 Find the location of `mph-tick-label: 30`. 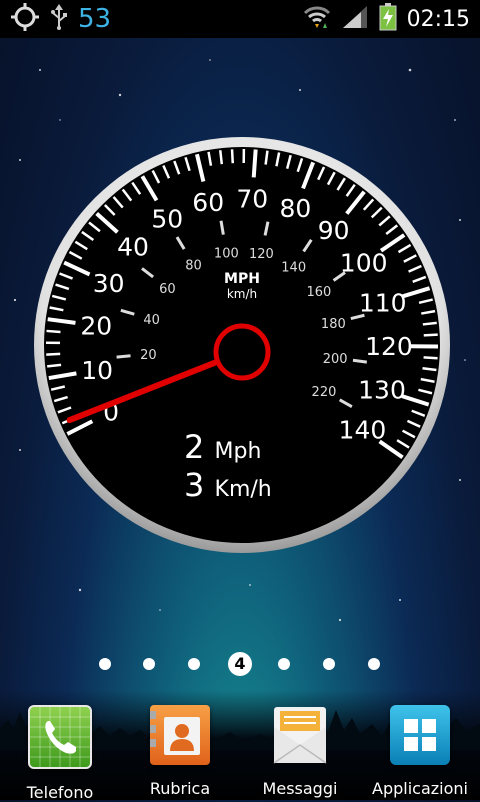

mph-tick-label: 30 is located at coordinates (109, 283).